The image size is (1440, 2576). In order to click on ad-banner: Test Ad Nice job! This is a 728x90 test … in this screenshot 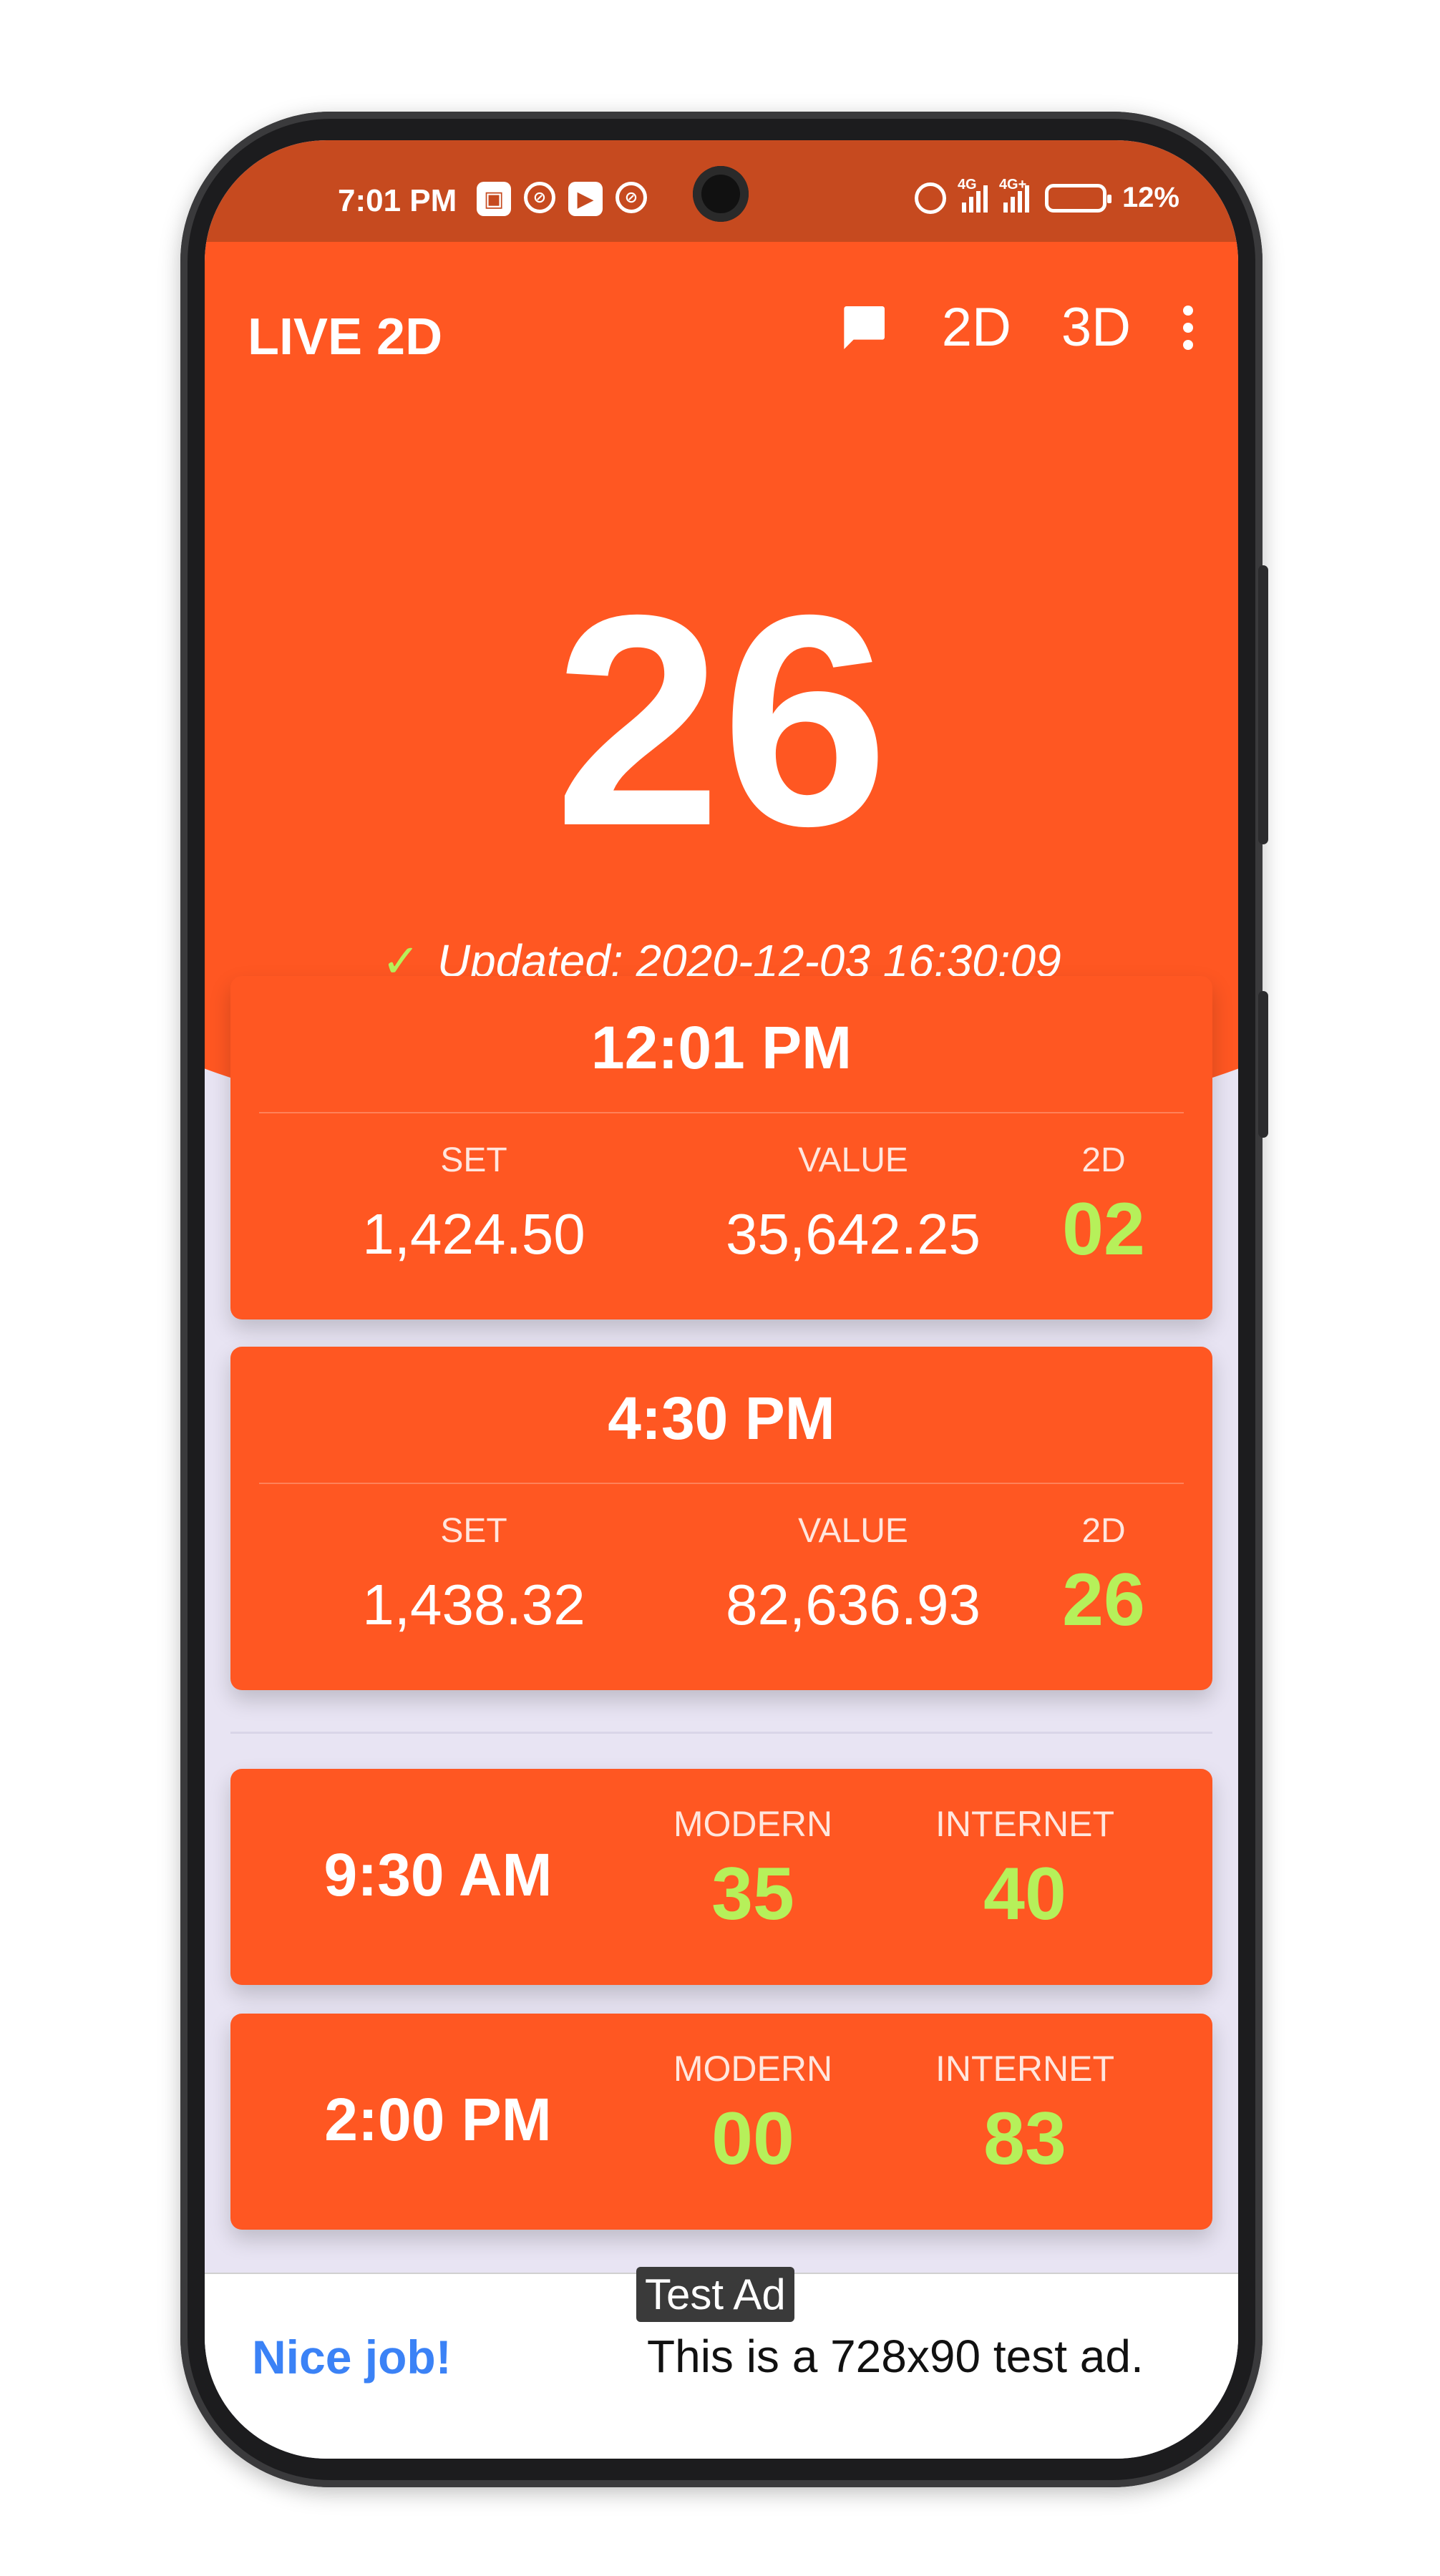, I will do `click(721, 2363)`.